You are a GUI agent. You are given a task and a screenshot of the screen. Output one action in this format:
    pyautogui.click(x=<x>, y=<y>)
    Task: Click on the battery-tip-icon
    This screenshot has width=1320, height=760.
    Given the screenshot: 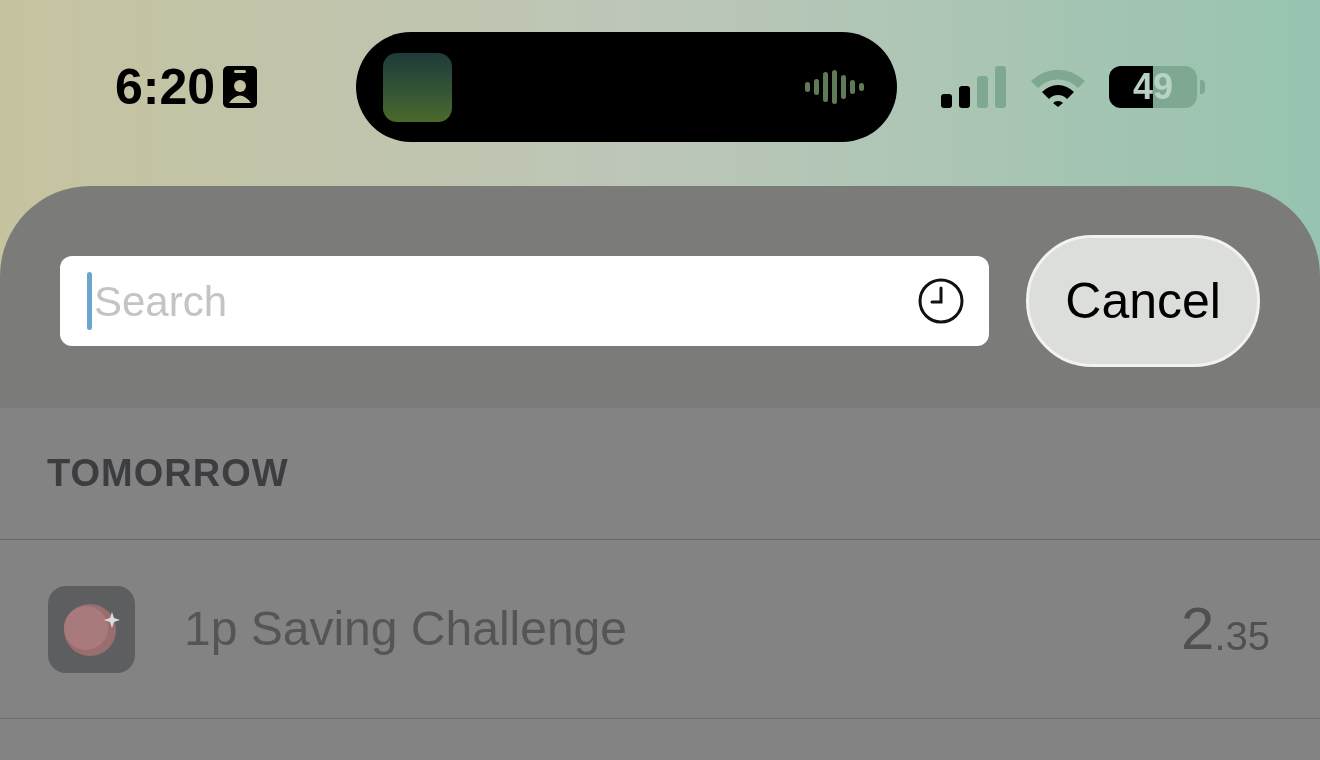 What is the action you would take?
    pyautogui.click(x=1202, y=87)
    